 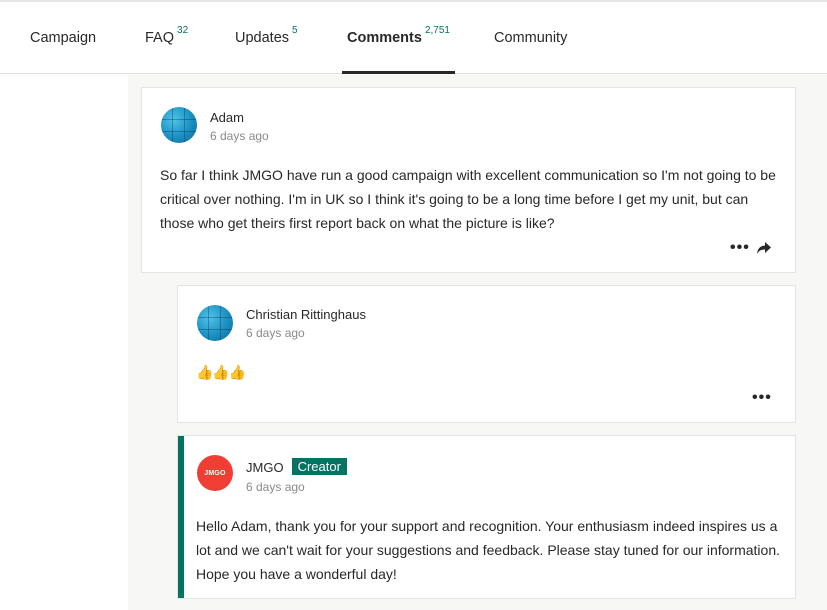 I want to click on comment-timestamp: 6 days ago, so click(x=239, y=136).